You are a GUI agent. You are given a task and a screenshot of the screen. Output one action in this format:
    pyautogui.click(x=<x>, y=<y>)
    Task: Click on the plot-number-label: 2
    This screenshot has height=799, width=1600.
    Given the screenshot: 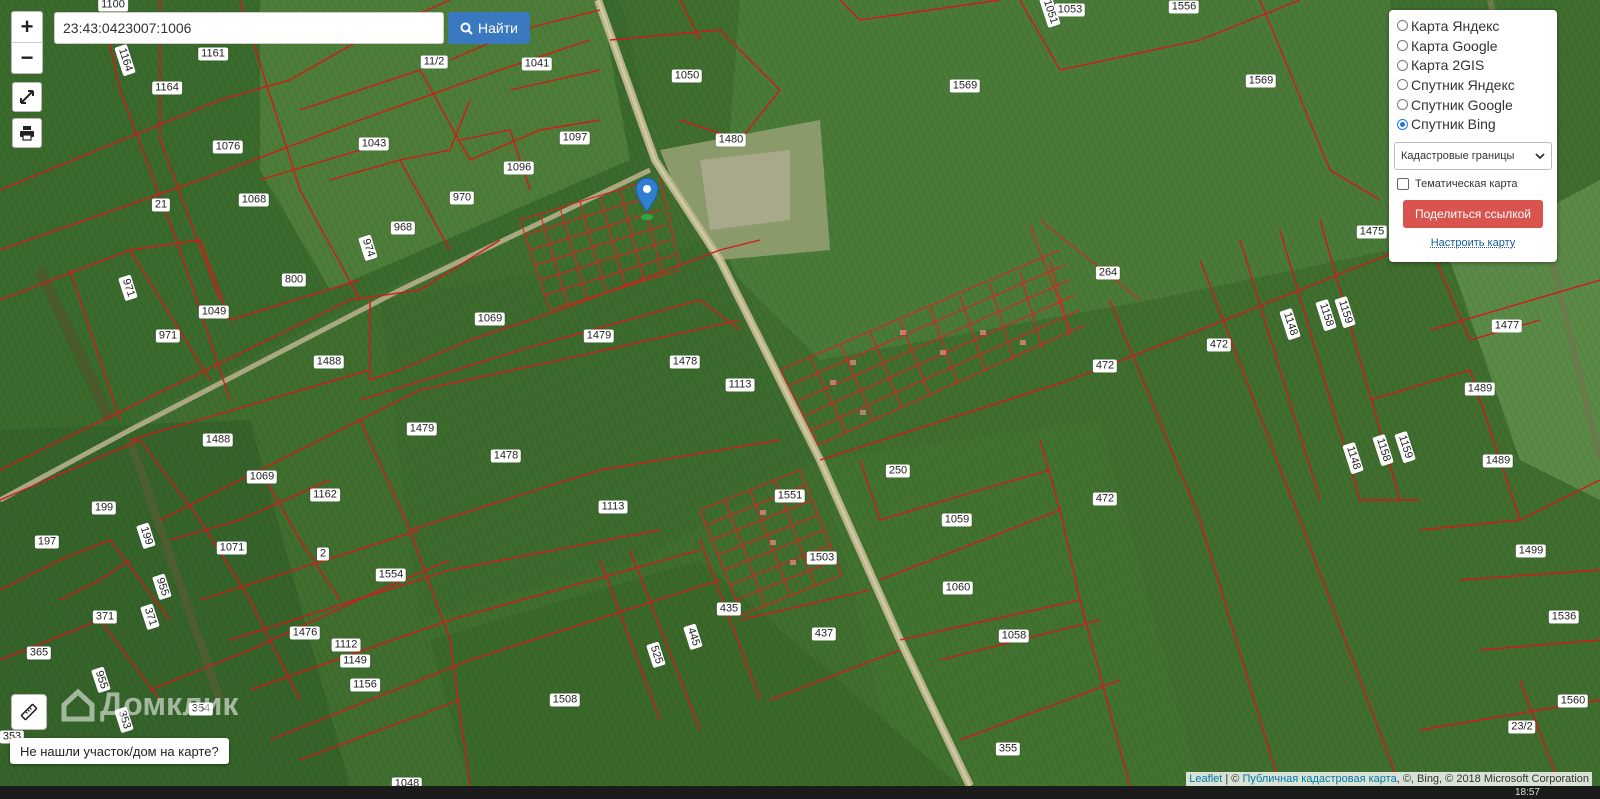 What is the action you would take?
    pyautogui.click(x=323, y=554)
    